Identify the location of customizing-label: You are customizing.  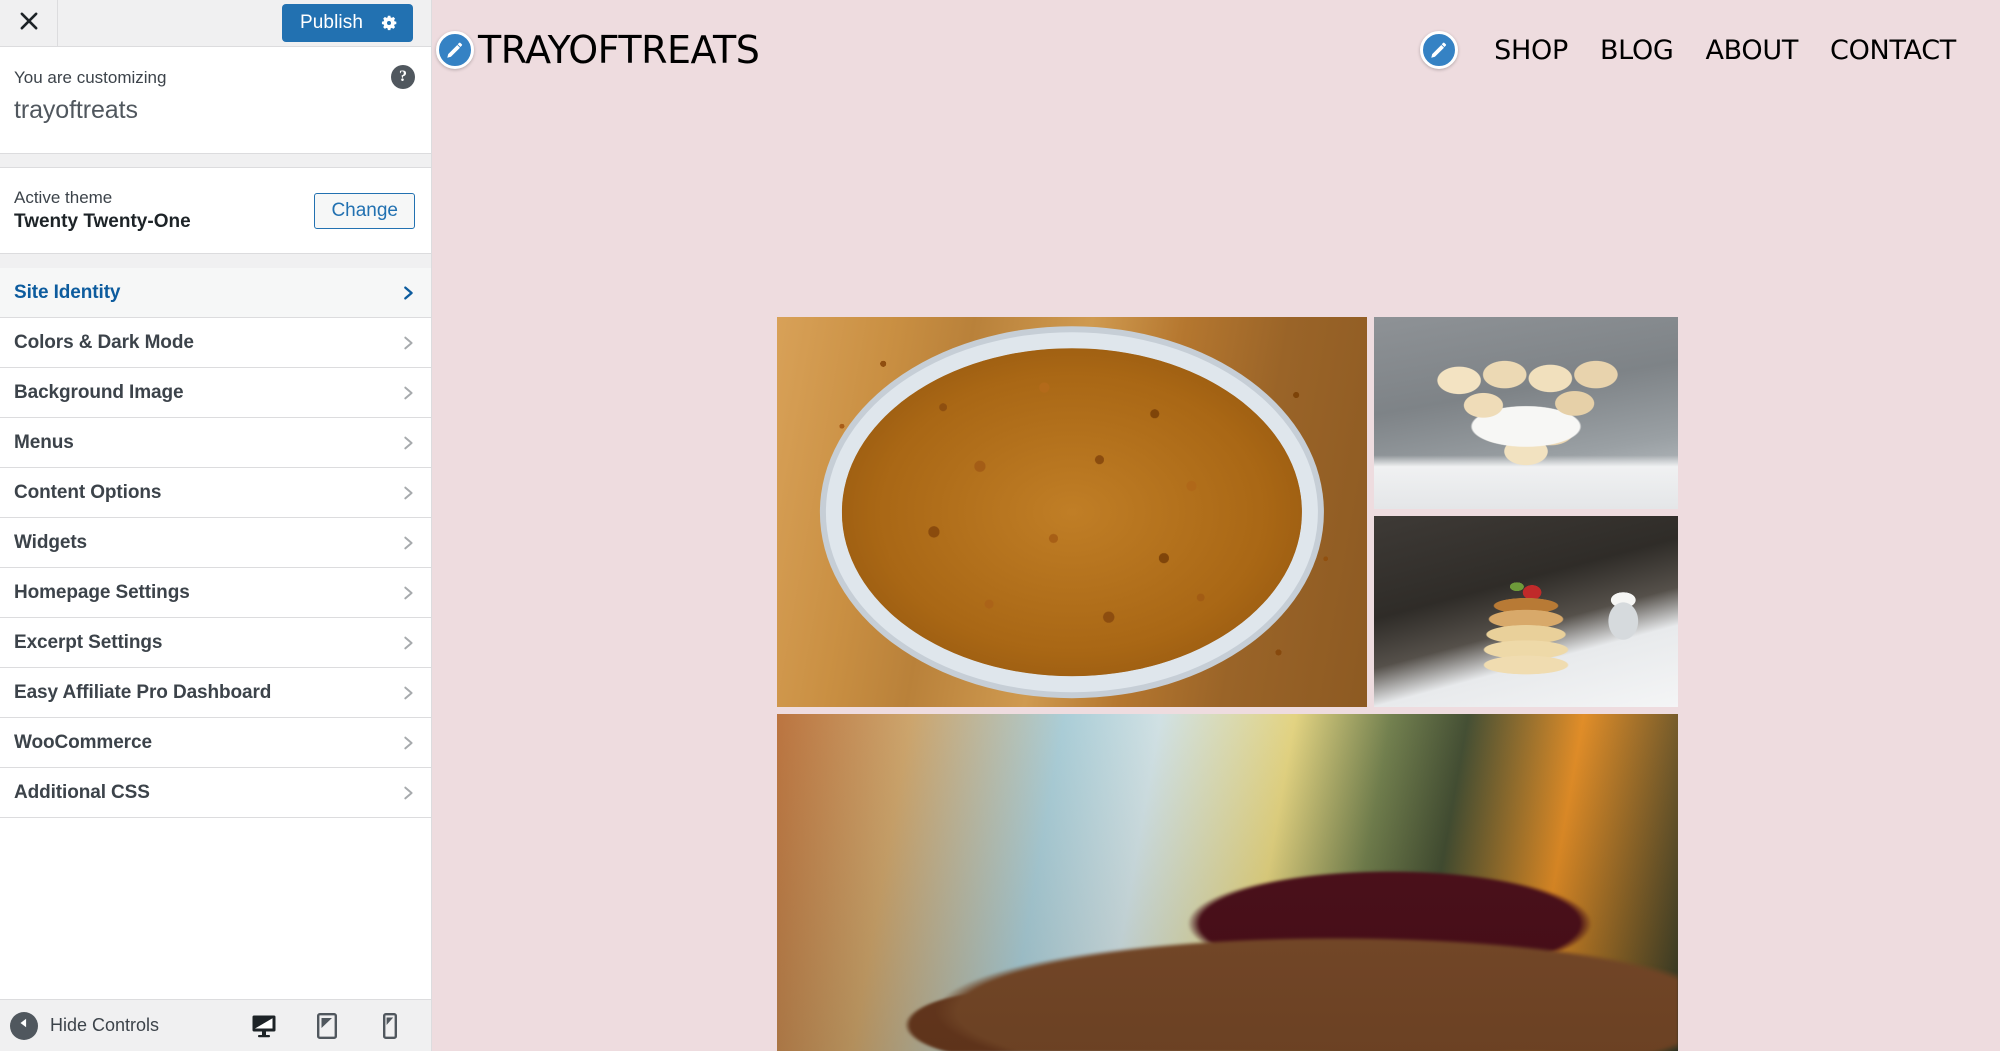
(90, 77).